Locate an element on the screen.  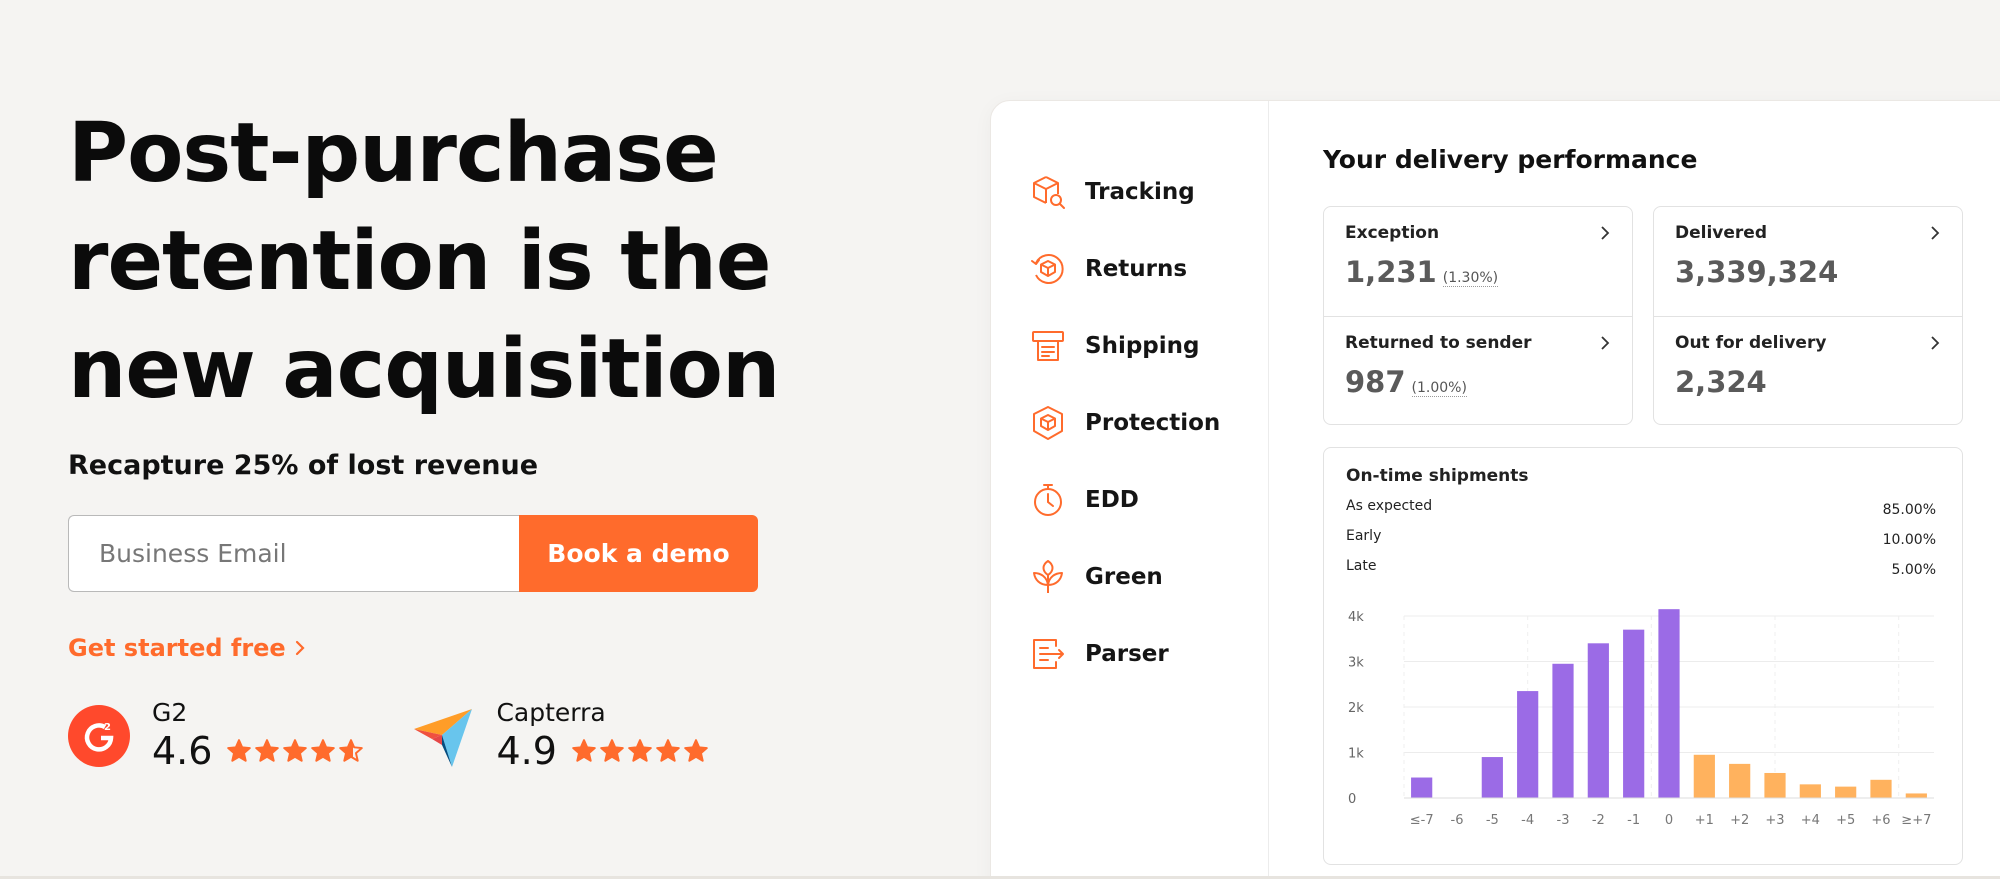
sidebar-item-green: Green is located at coordinates (1129, 576).